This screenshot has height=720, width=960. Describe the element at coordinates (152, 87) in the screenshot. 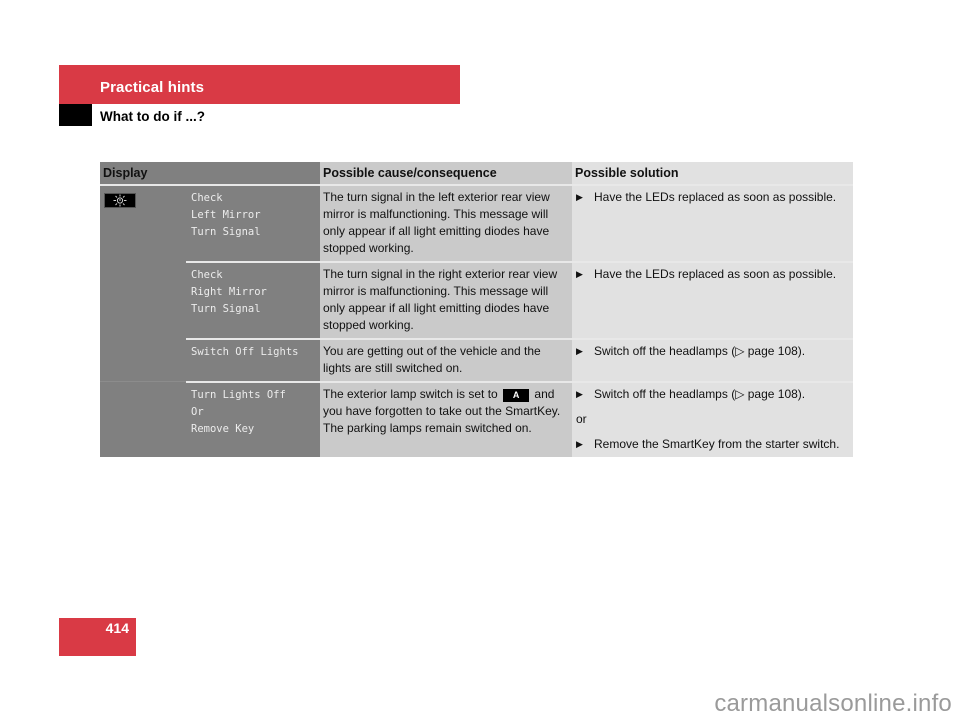

I see `section-title: Practical hints` at that location.